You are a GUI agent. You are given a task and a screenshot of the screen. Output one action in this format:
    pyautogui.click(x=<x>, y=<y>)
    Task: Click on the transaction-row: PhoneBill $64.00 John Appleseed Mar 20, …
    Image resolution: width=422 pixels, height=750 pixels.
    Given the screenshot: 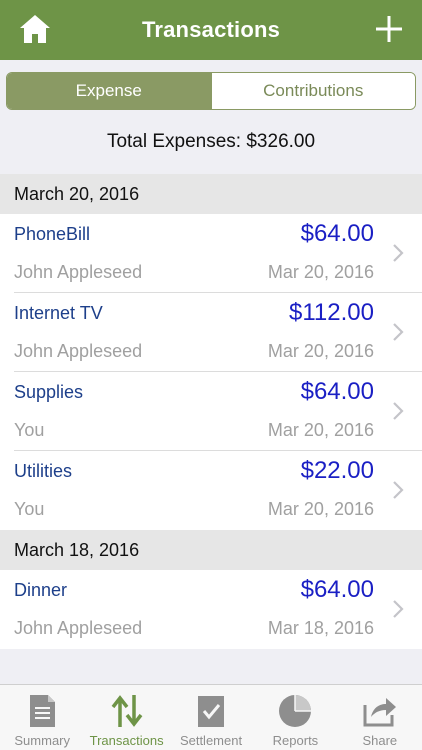 What is the action you would take?
    pyautogui.click(x=211, y=253)
    